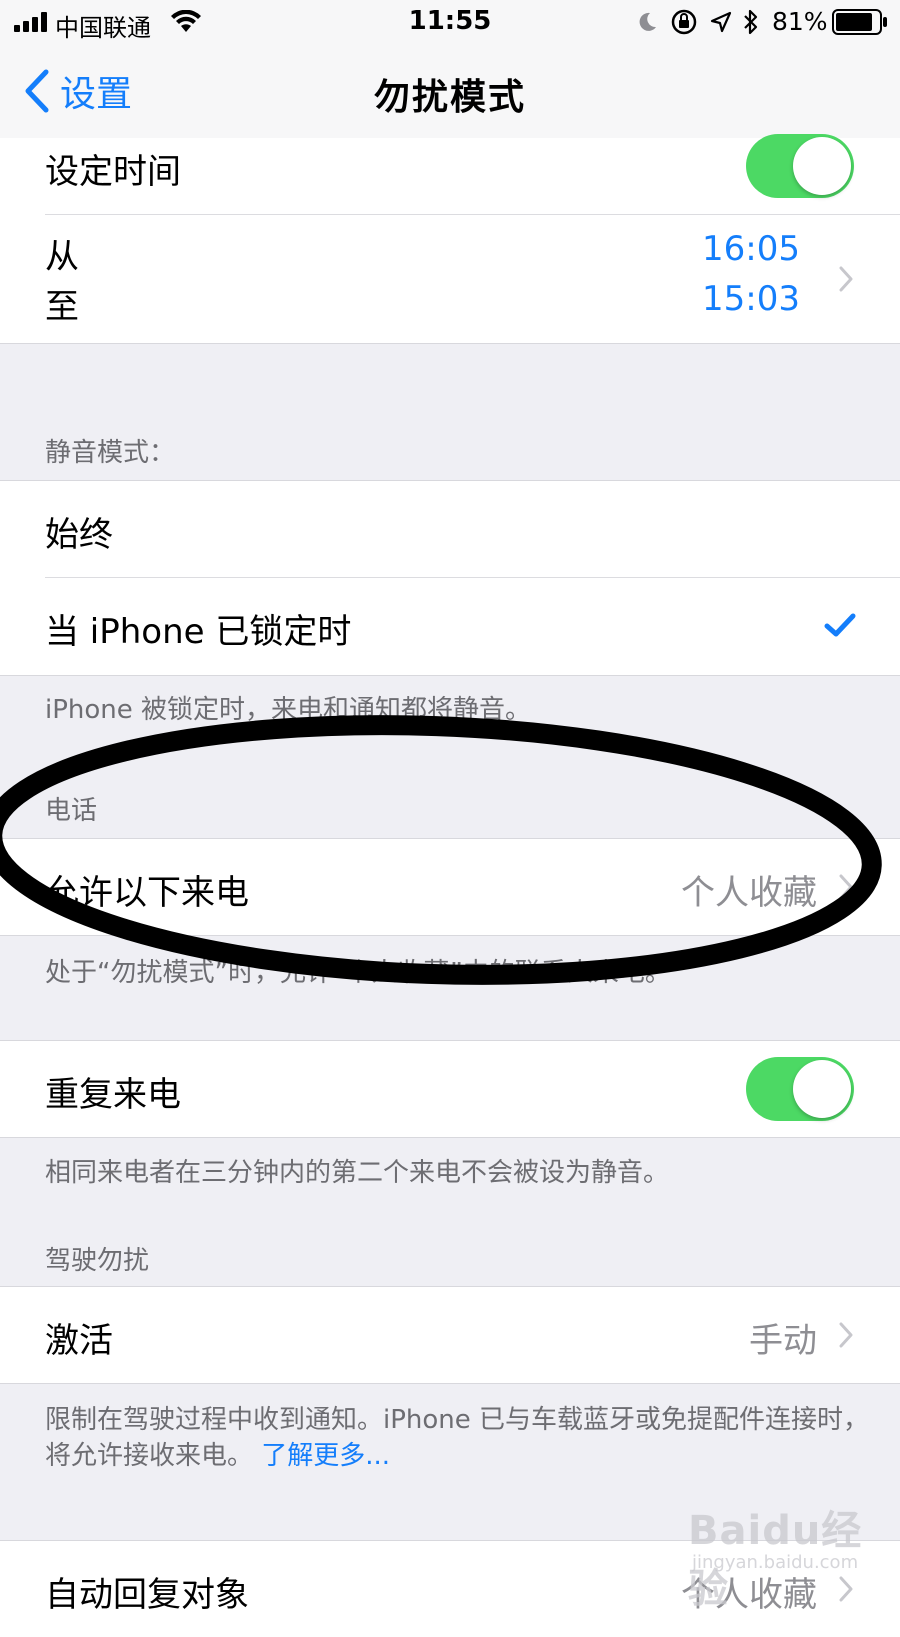  Describe the element at coordinates (684, 22) in the screenshot. I see `rotation-lock-icon` at that location.